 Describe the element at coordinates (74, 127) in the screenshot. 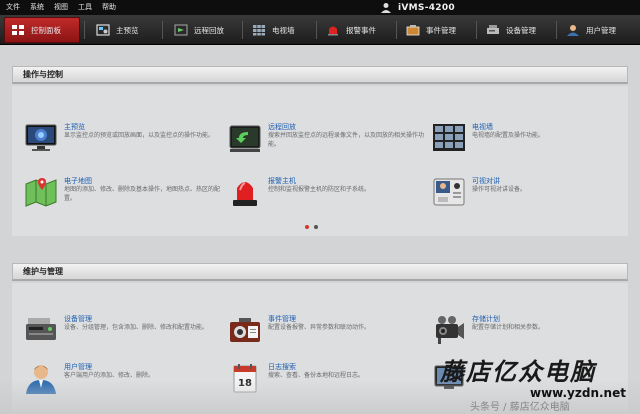

I see `item-name: 主预览` at that location.